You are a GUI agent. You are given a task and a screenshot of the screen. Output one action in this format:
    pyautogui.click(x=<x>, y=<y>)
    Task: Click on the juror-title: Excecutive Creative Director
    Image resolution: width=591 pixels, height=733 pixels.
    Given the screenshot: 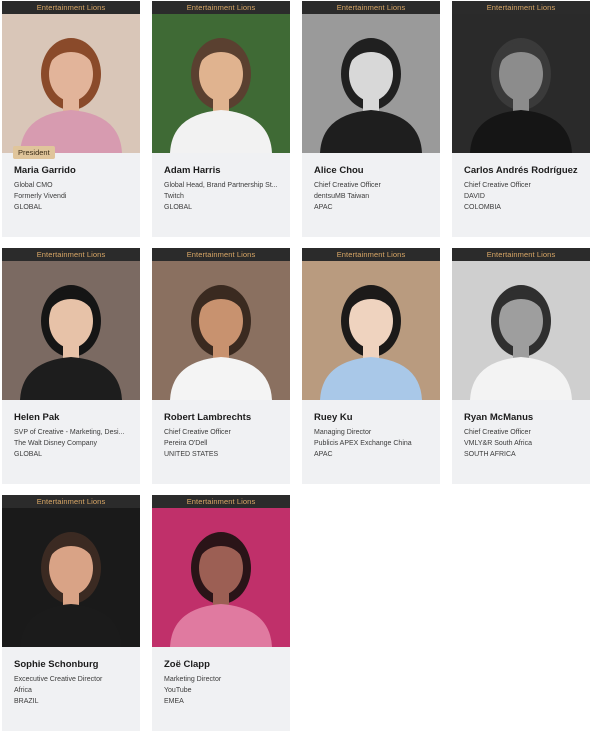 What is the action you would take?
    pyautogui.click(x=58, y=679)
    